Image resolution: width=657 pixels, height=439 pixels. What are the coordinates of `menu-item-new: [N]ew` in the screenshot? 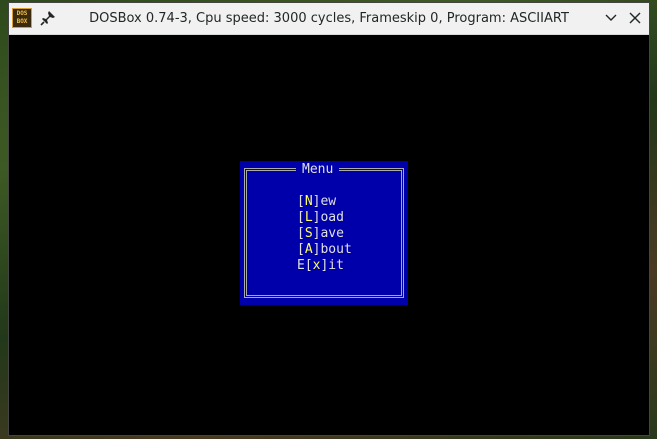 It's located at (324, 202).